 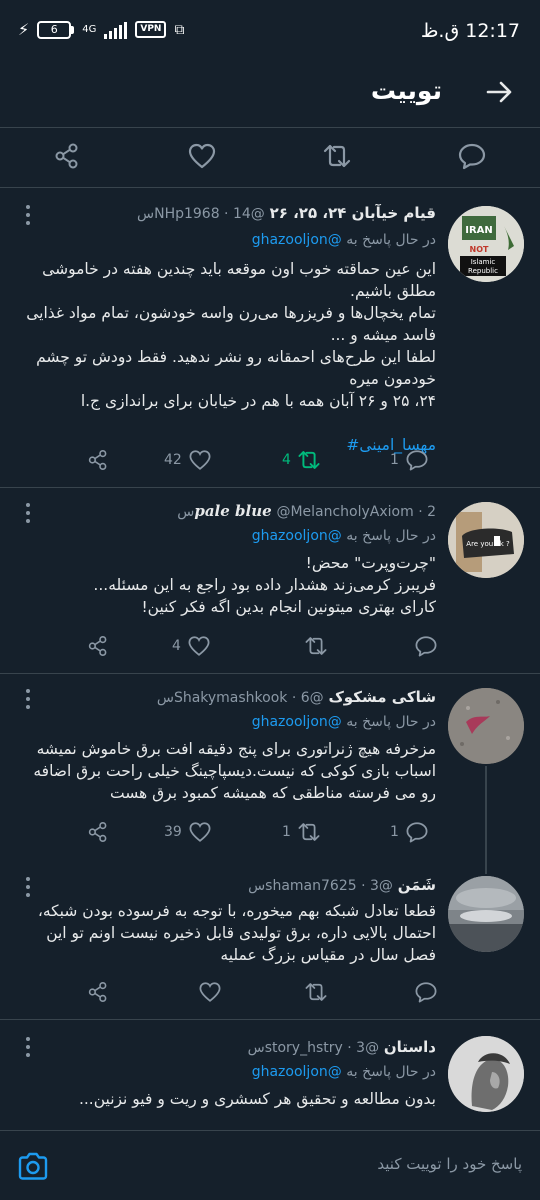 I want to click on charging-icon: ⚡, so click(x=24, y=29).